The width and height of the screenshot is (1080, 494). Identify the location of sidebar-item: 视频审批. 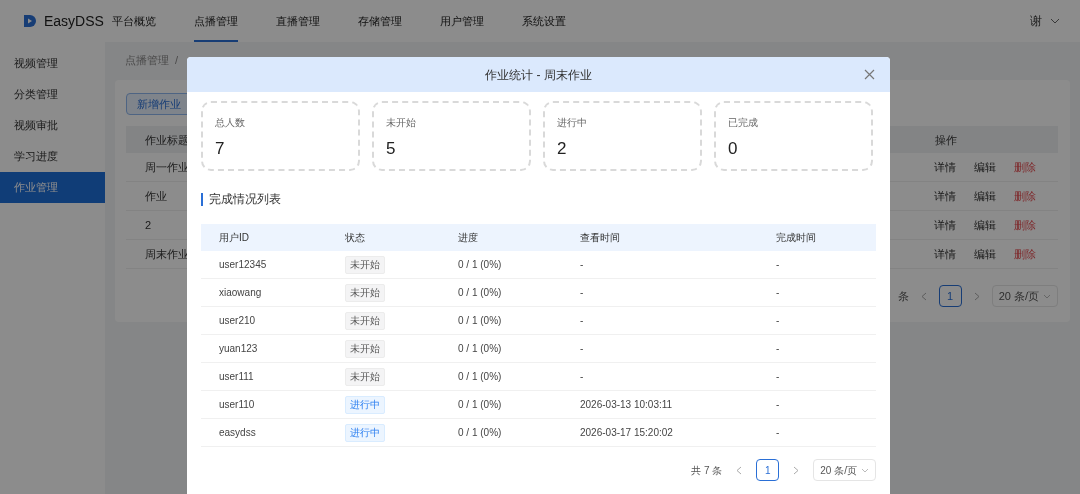
(52, 125).